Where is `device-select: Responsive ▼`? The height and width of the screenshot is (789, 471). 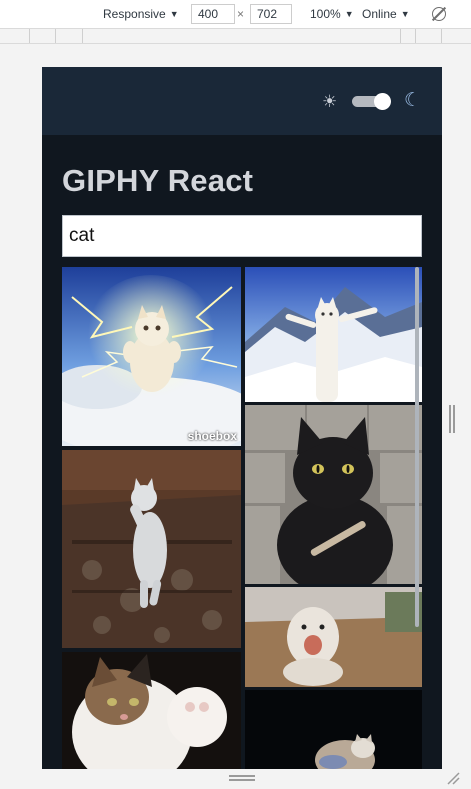
device-select: Responsive ▼ is located at coordinates (141, 14).